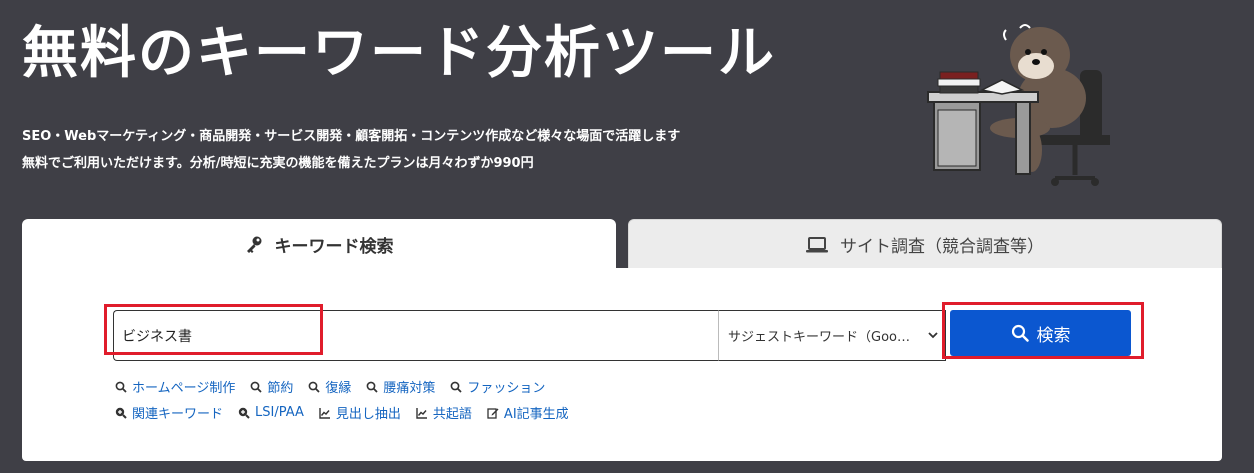 This screenshot has width=1254, height=473. I want to click on quick-link-label: ホームページ制作, so click(184, 388).